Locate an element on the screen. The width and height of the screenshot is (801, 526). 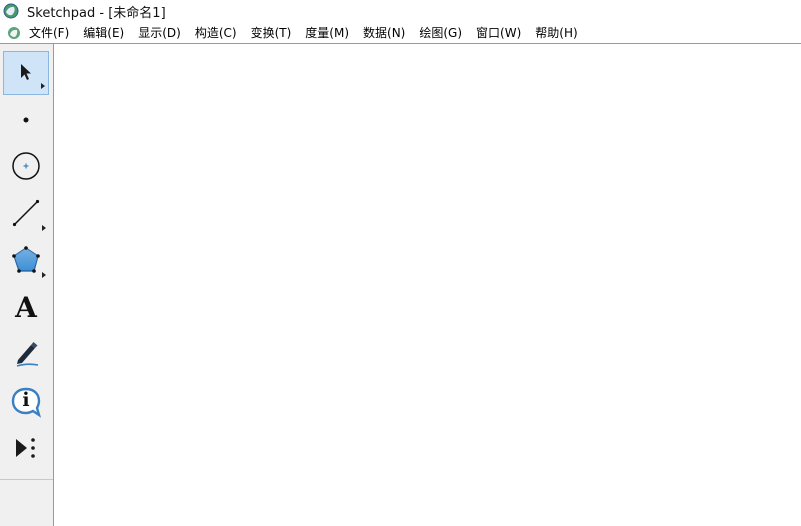
document-icon is located at coordinates (14, 33).